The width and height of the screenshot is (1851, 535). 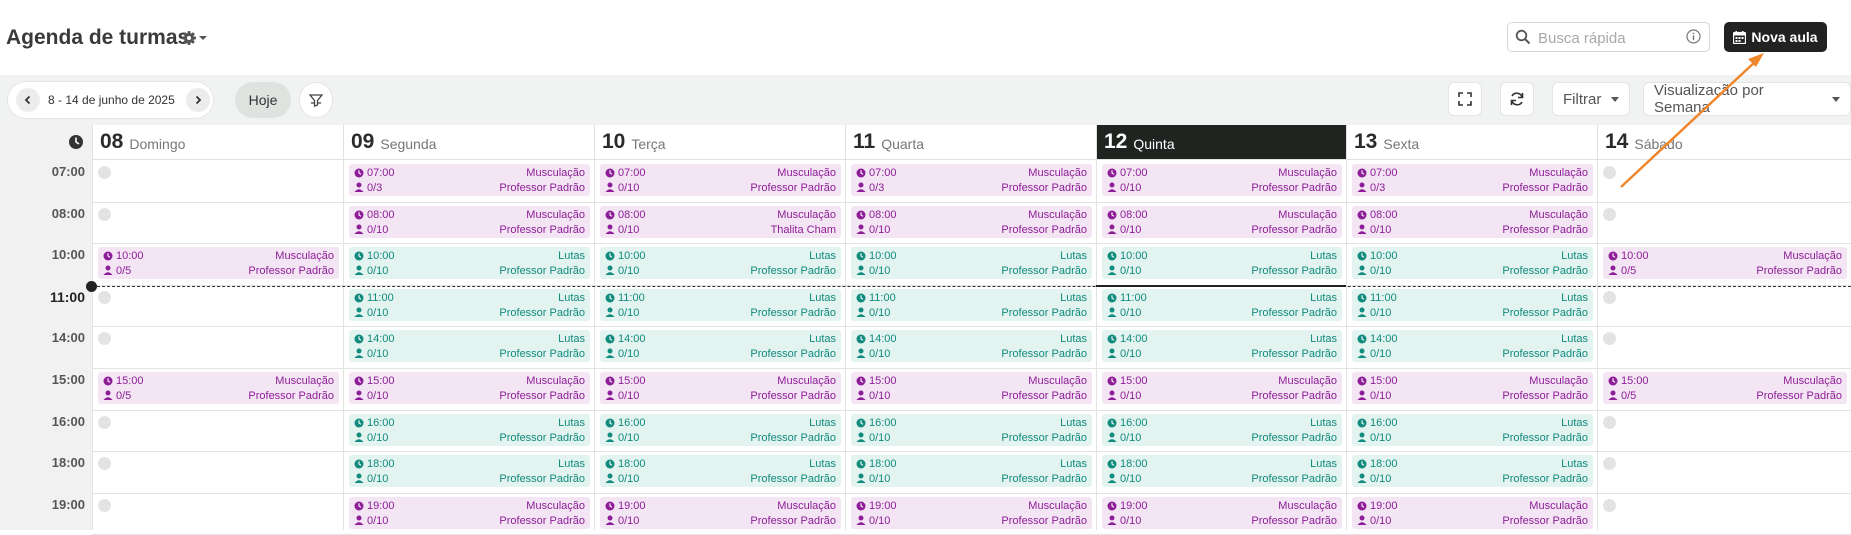 I want to click on filter-clear-button, so click(x=316, y=100).